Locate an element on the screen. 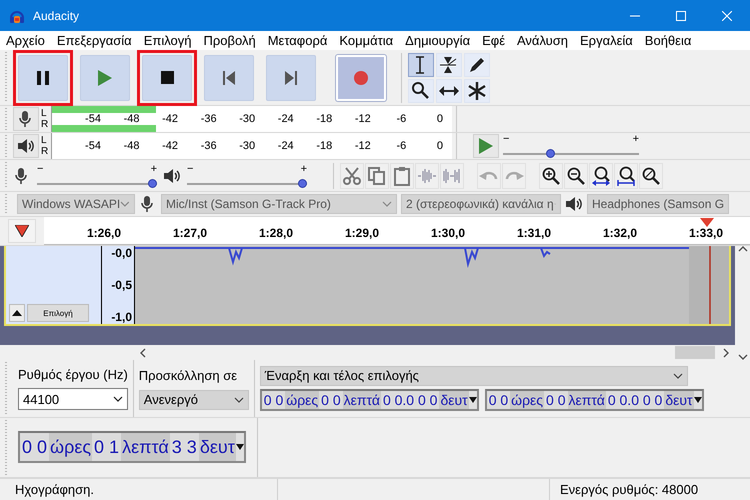 Image resolution: width=750 pixels, height=500 pixels. time-label: 1:27,0 is located at coordinates (190, 233).